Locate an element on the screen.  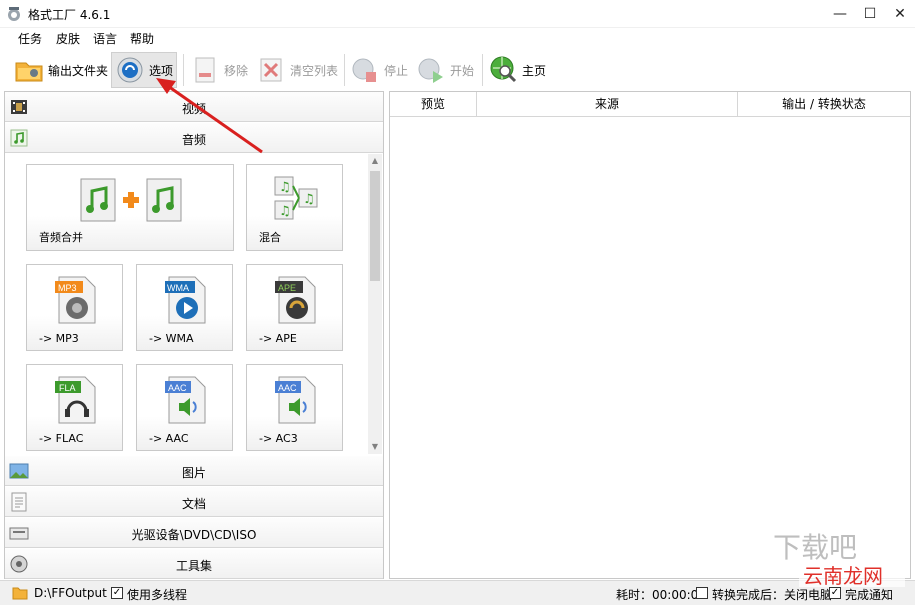
clear-list-button: 清空列表 is located at coordinates (297, 70).